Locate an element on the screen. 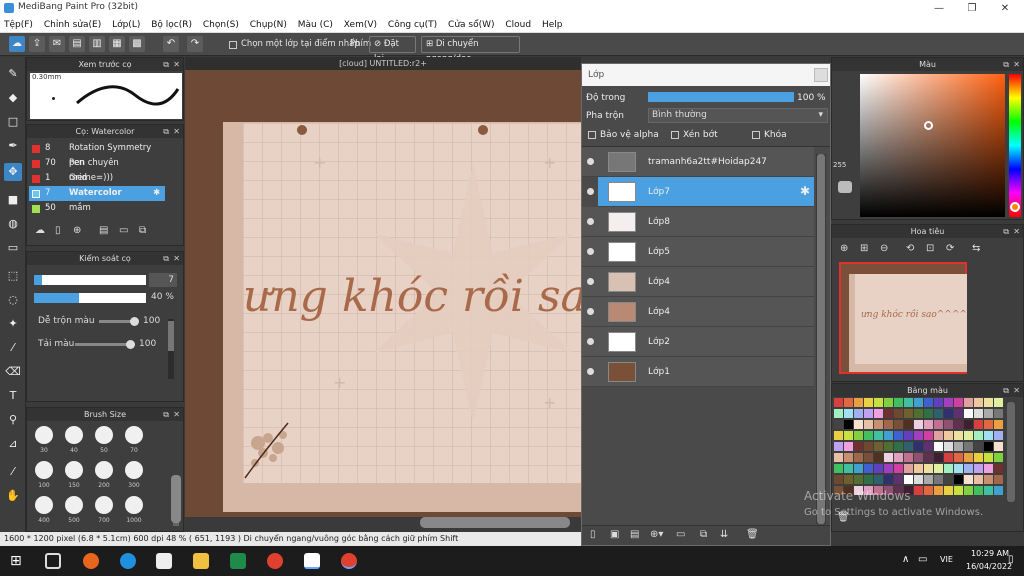 The width and height of the screenshot is (1024, 576). close-button: ✕ is located at coordinates (1005, 8).